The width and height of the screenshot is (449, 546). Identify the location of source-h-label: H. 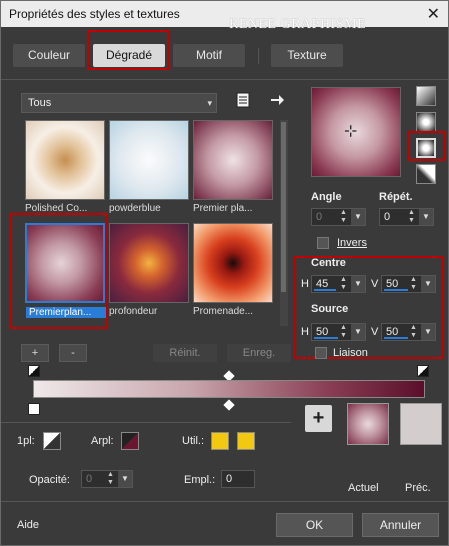
(305, 332).